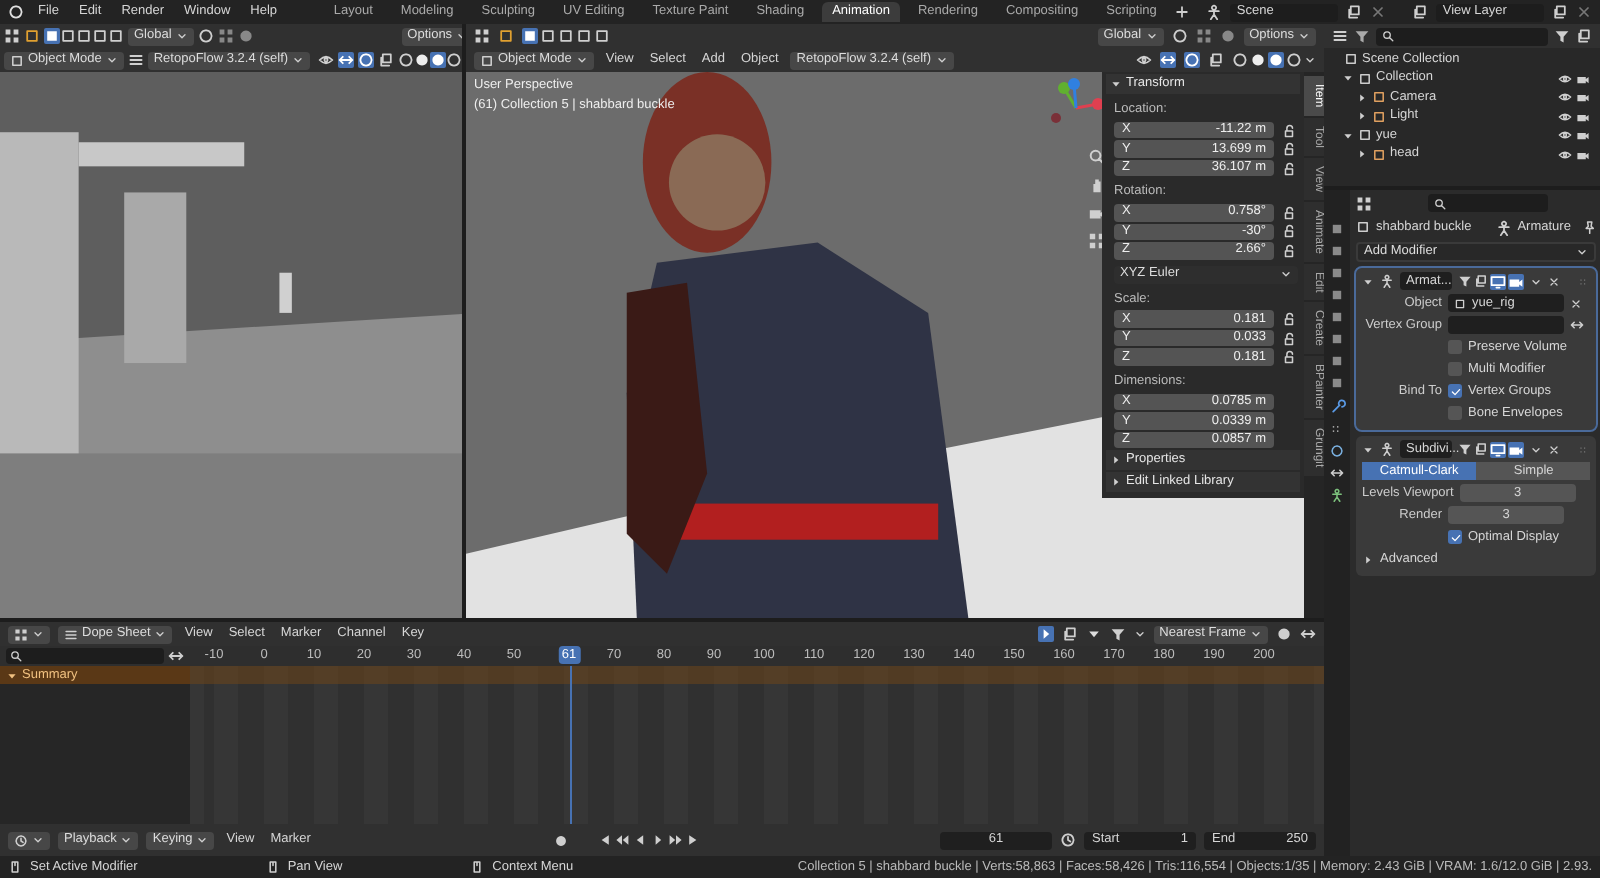  Describe the element at coordinates (1097, 185) in the screenshot. I see `hand-icon` at that location.